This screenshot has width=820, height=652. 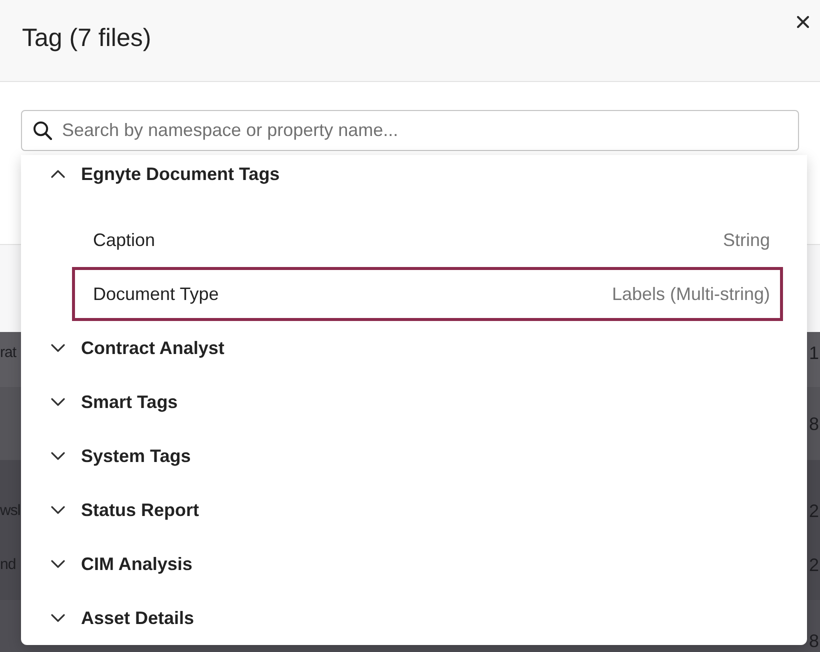 What do you see at coordinates (414, 348) in the screenshot?
I see `namespace-toggle: Contract Analyst` at bounding box center [414, 348].